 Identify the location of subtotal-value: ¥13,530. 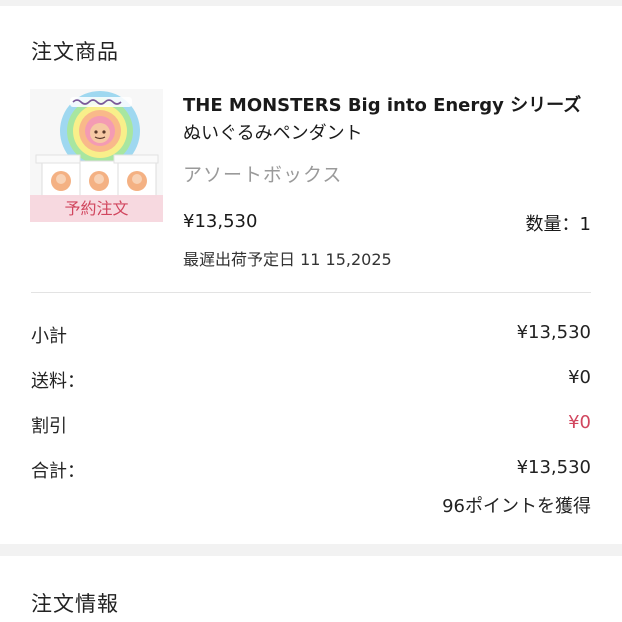
(553, 332).